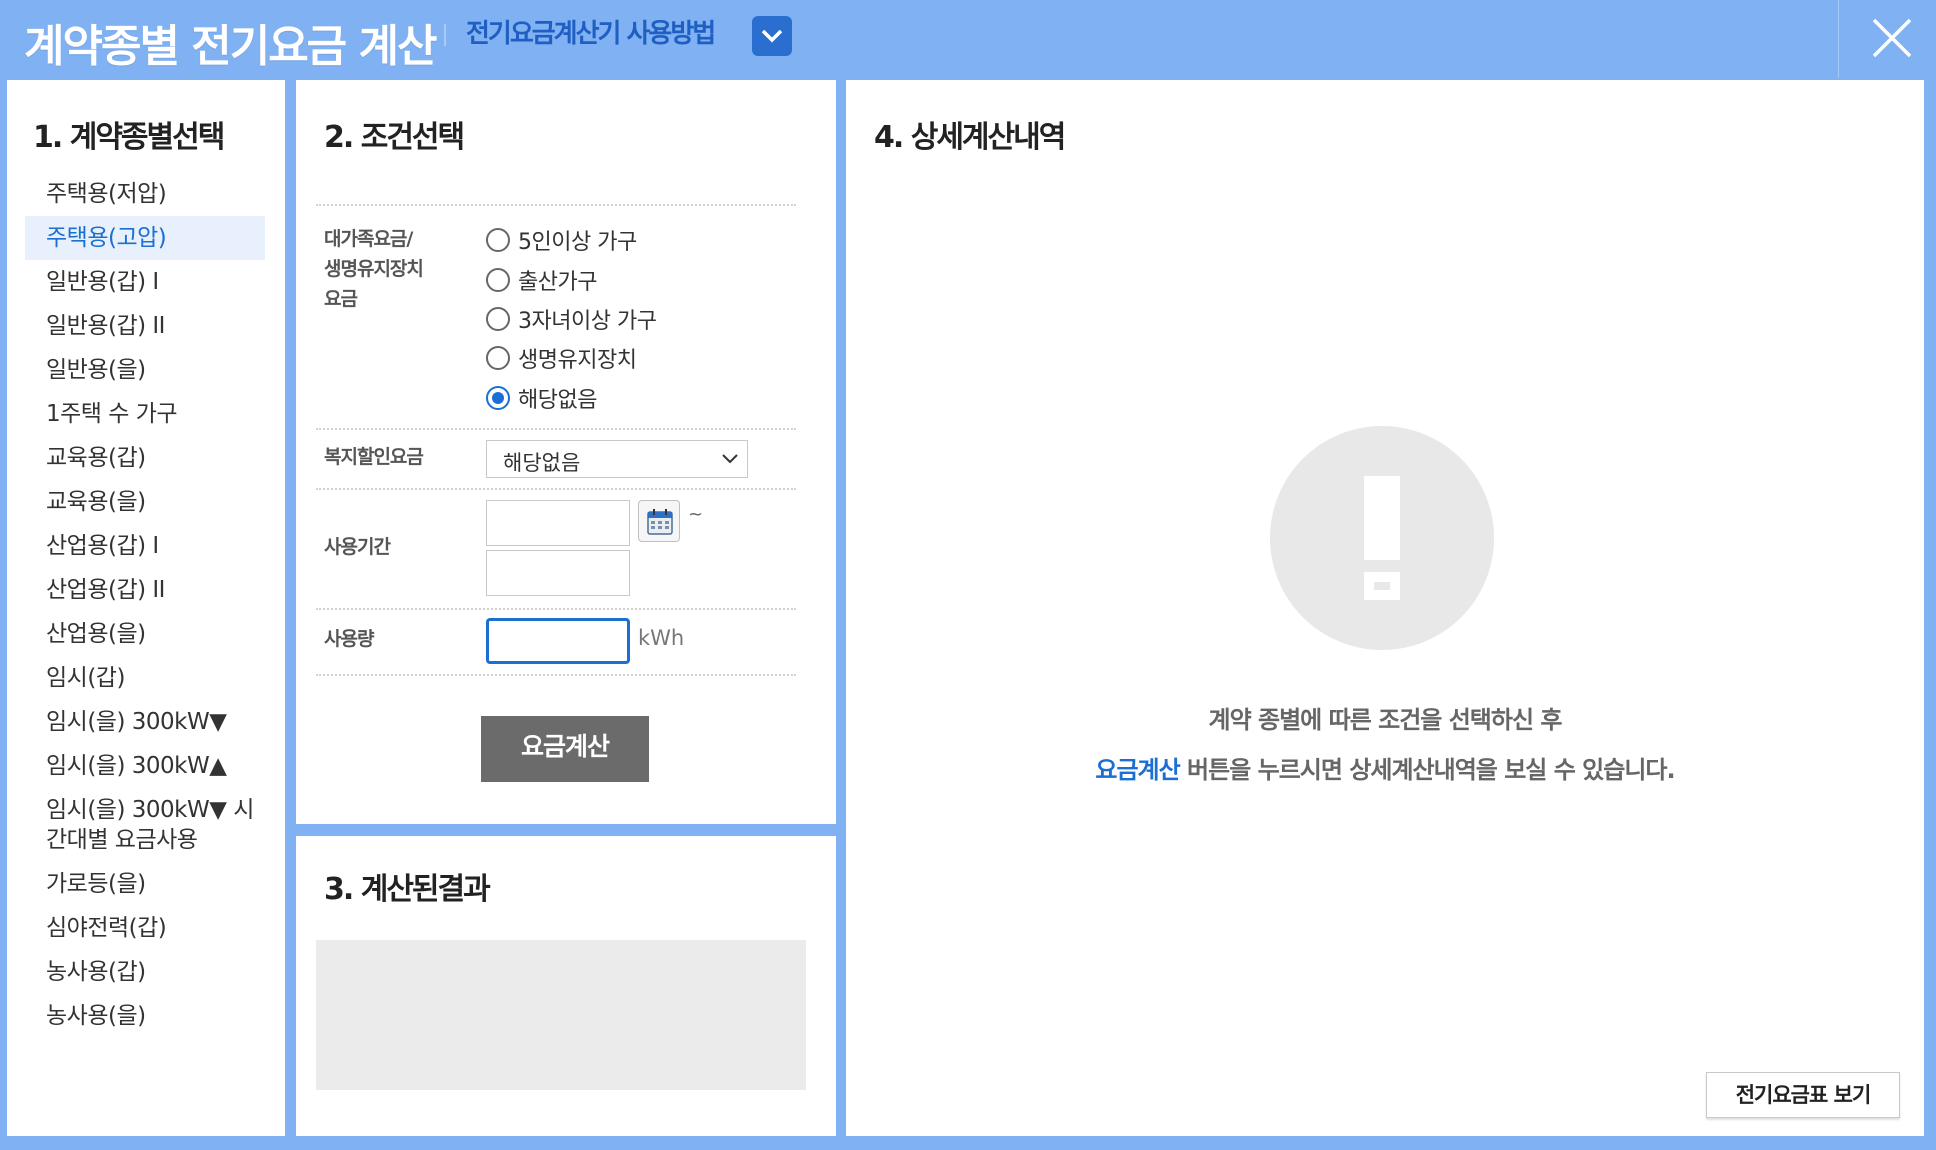 This screenshot has width=1936, height=1150. I want to click on close-button, so click(1887, 39).